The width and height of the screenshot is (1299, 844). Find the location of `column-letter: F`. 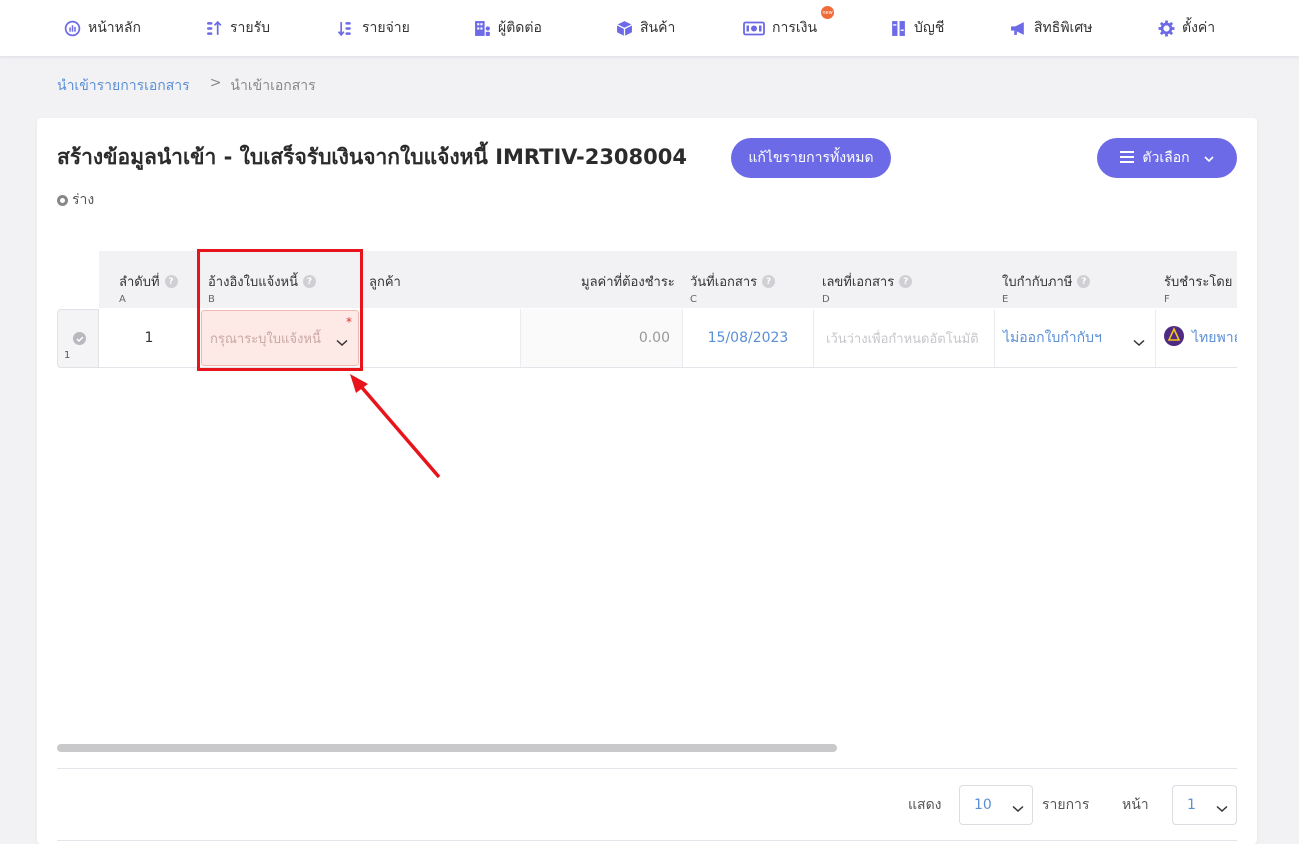

column-letter: F is located at coordinates (1167, 299).